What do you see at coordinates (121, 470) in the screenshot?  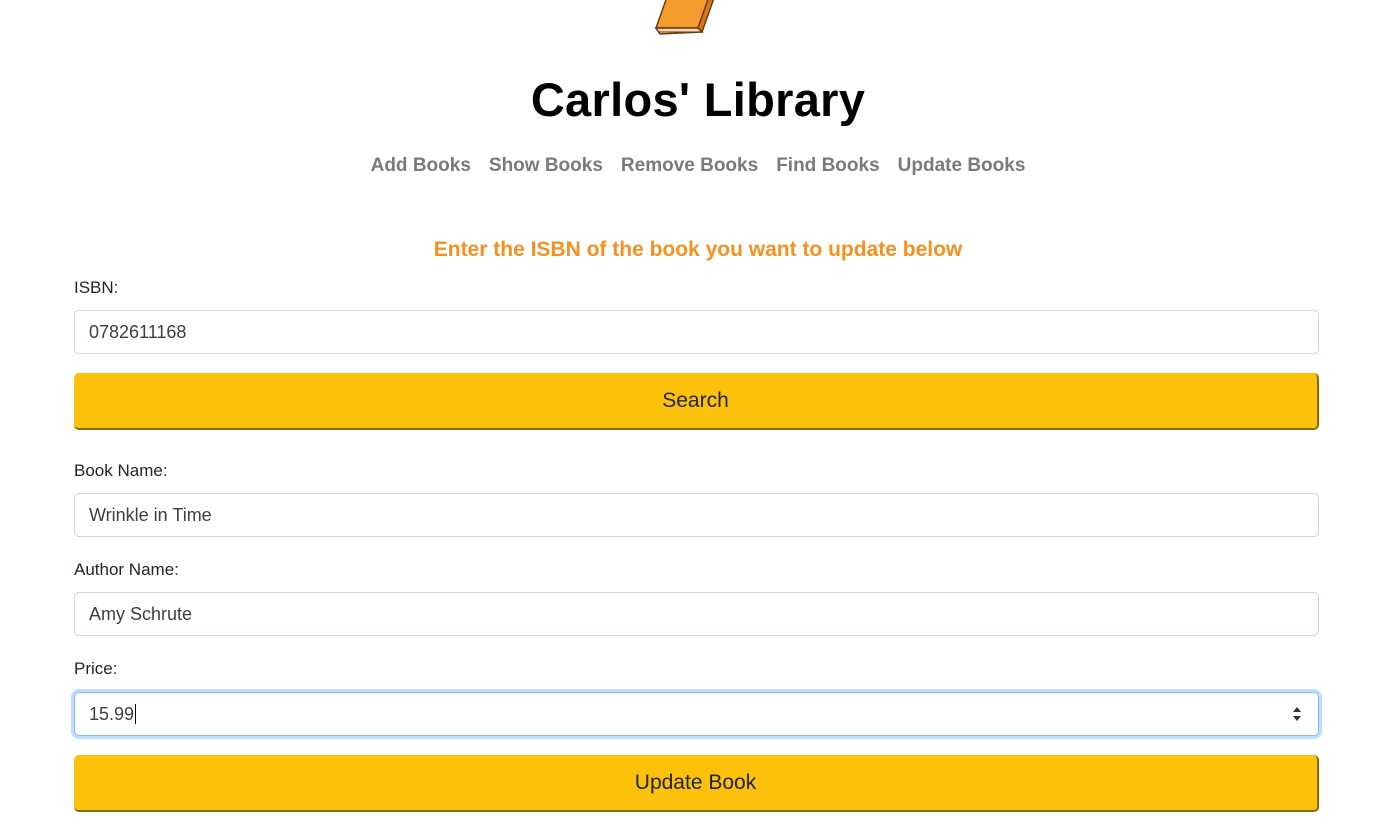 I see `book-name-label: Book Name:` at bounding box center [121, 470].